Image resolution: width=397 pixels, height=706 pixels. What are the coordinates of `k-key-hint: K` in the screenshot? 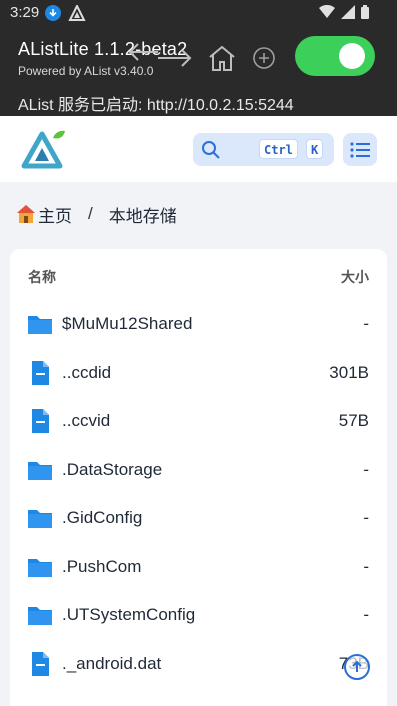 It's located at (315, 149).